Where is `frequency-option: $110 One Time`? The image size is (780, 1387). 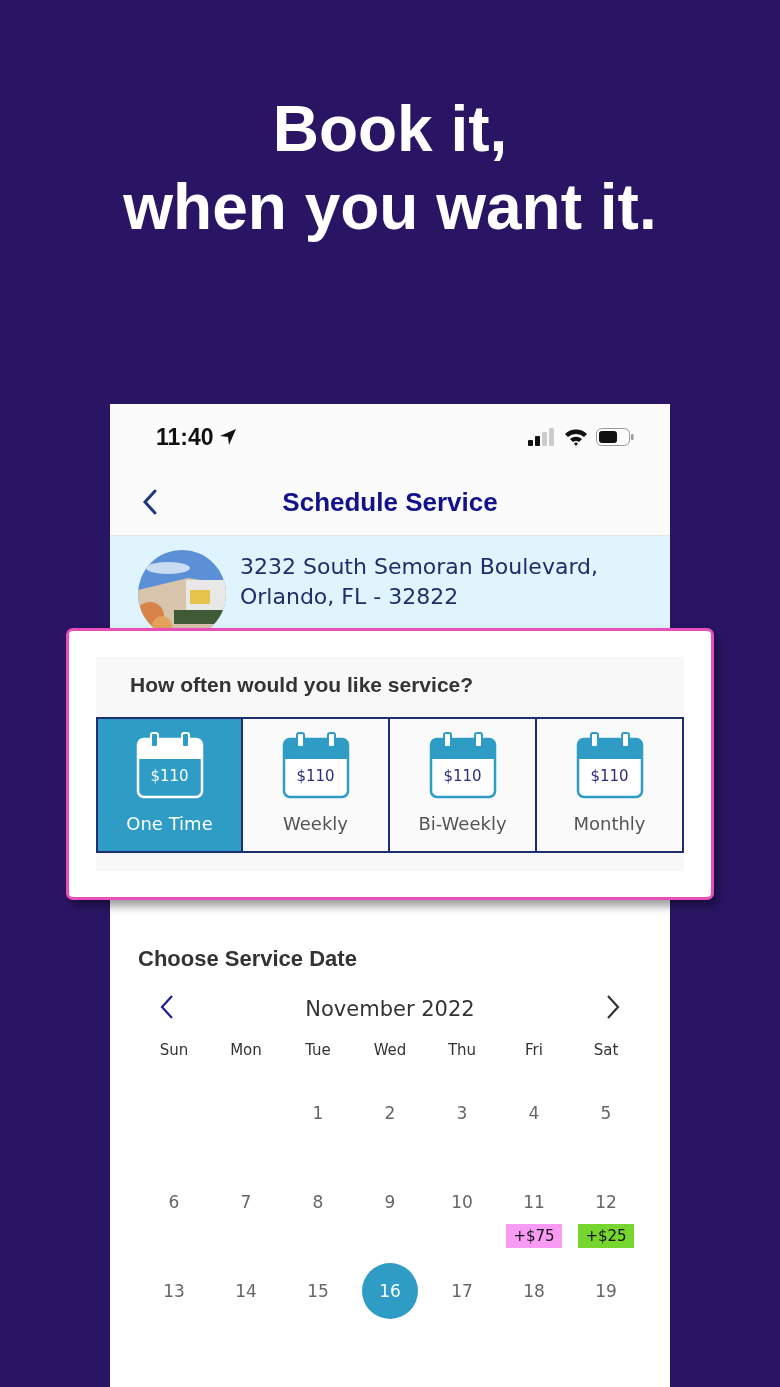
frequency-option: $110 One Time is located at coordinates (169, 785).